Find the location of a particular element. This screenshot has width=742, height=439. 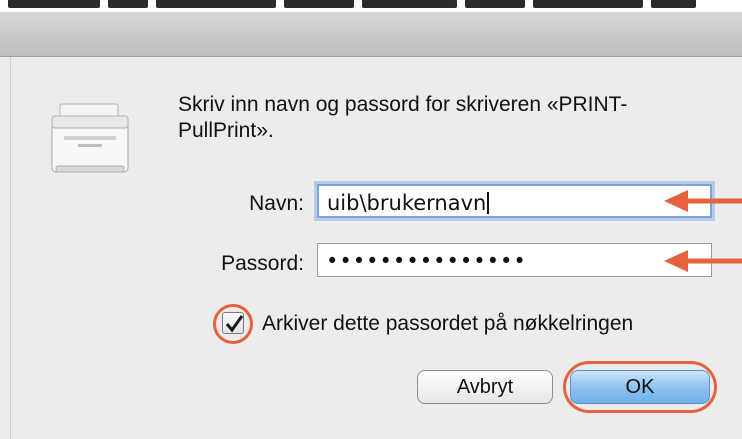

remember-checkbox-label: Arkiver dette passordet på nøkkelringen is located at coordinates (447, 324).